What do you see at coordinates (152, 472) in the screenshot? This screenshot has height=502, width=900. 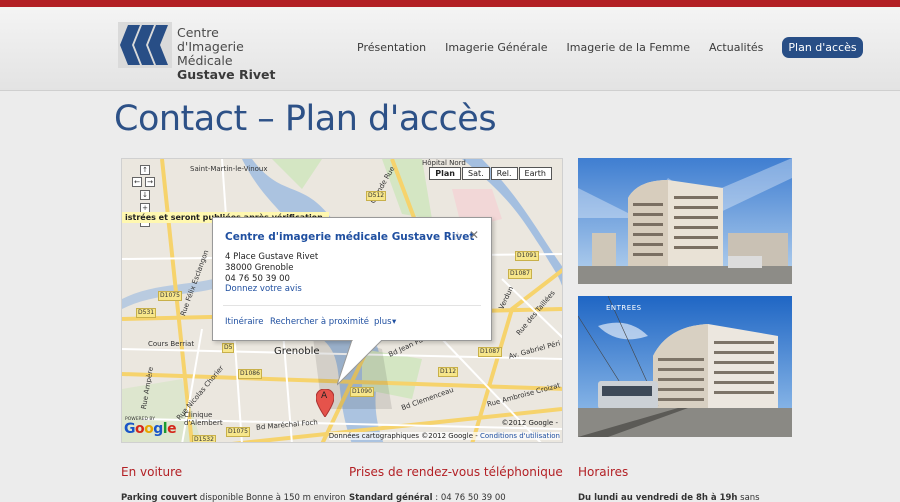 I see `section-title-car: En voiture` at bounding box center [152, 472].